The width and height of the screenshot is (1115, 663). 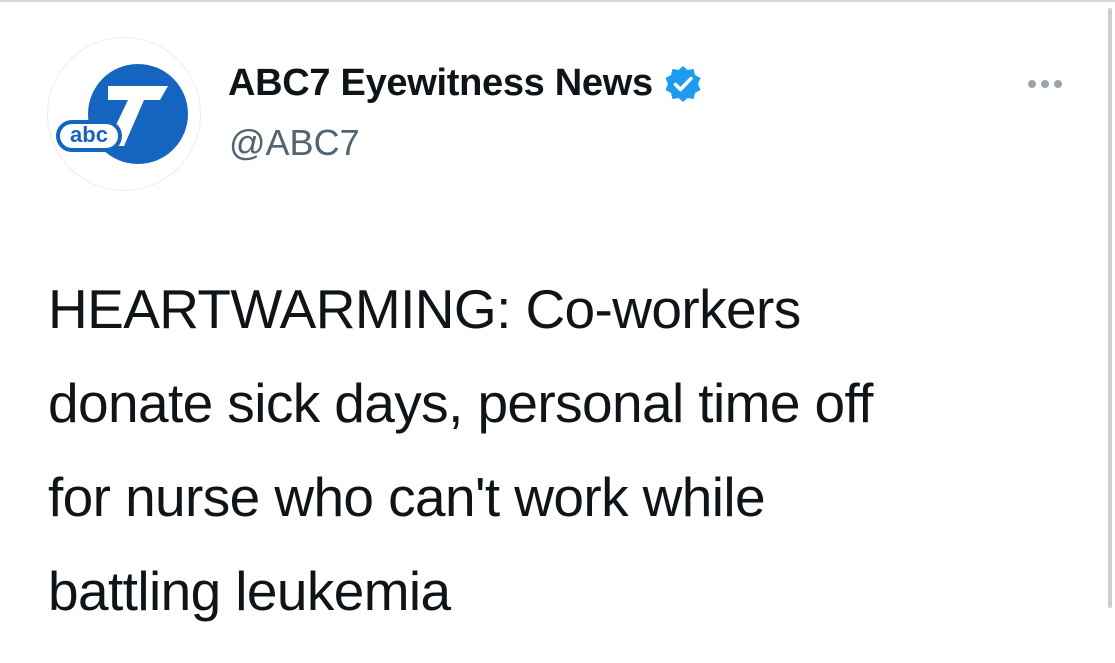 I want to click on author-display-name: ABC7 Eyewitness News, so click(x=440, y=83).